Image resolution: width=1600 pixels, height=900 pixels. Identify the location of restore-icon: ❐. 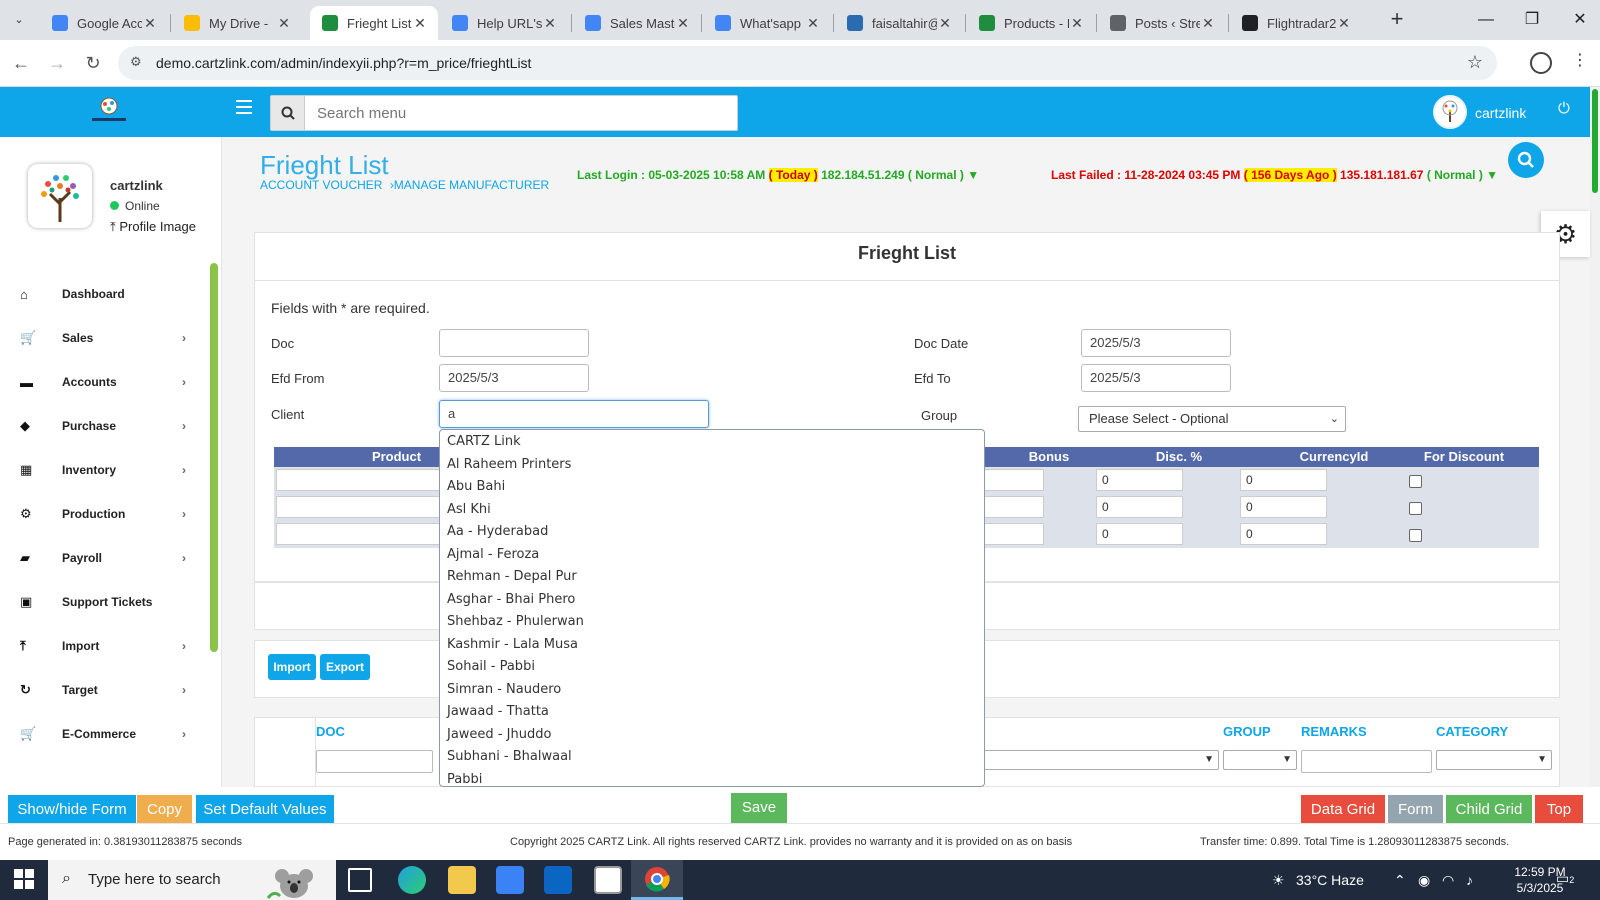
(1532, 20).